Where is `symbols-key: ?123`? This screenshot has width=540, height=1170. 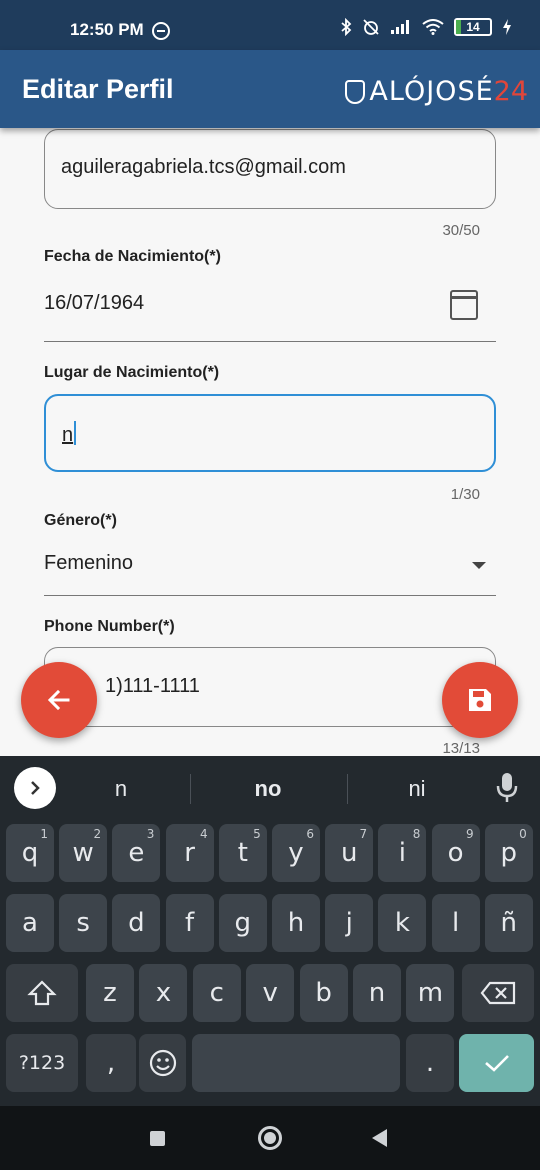
symbols-key: ?123 is located at coordinates (42, 1063).